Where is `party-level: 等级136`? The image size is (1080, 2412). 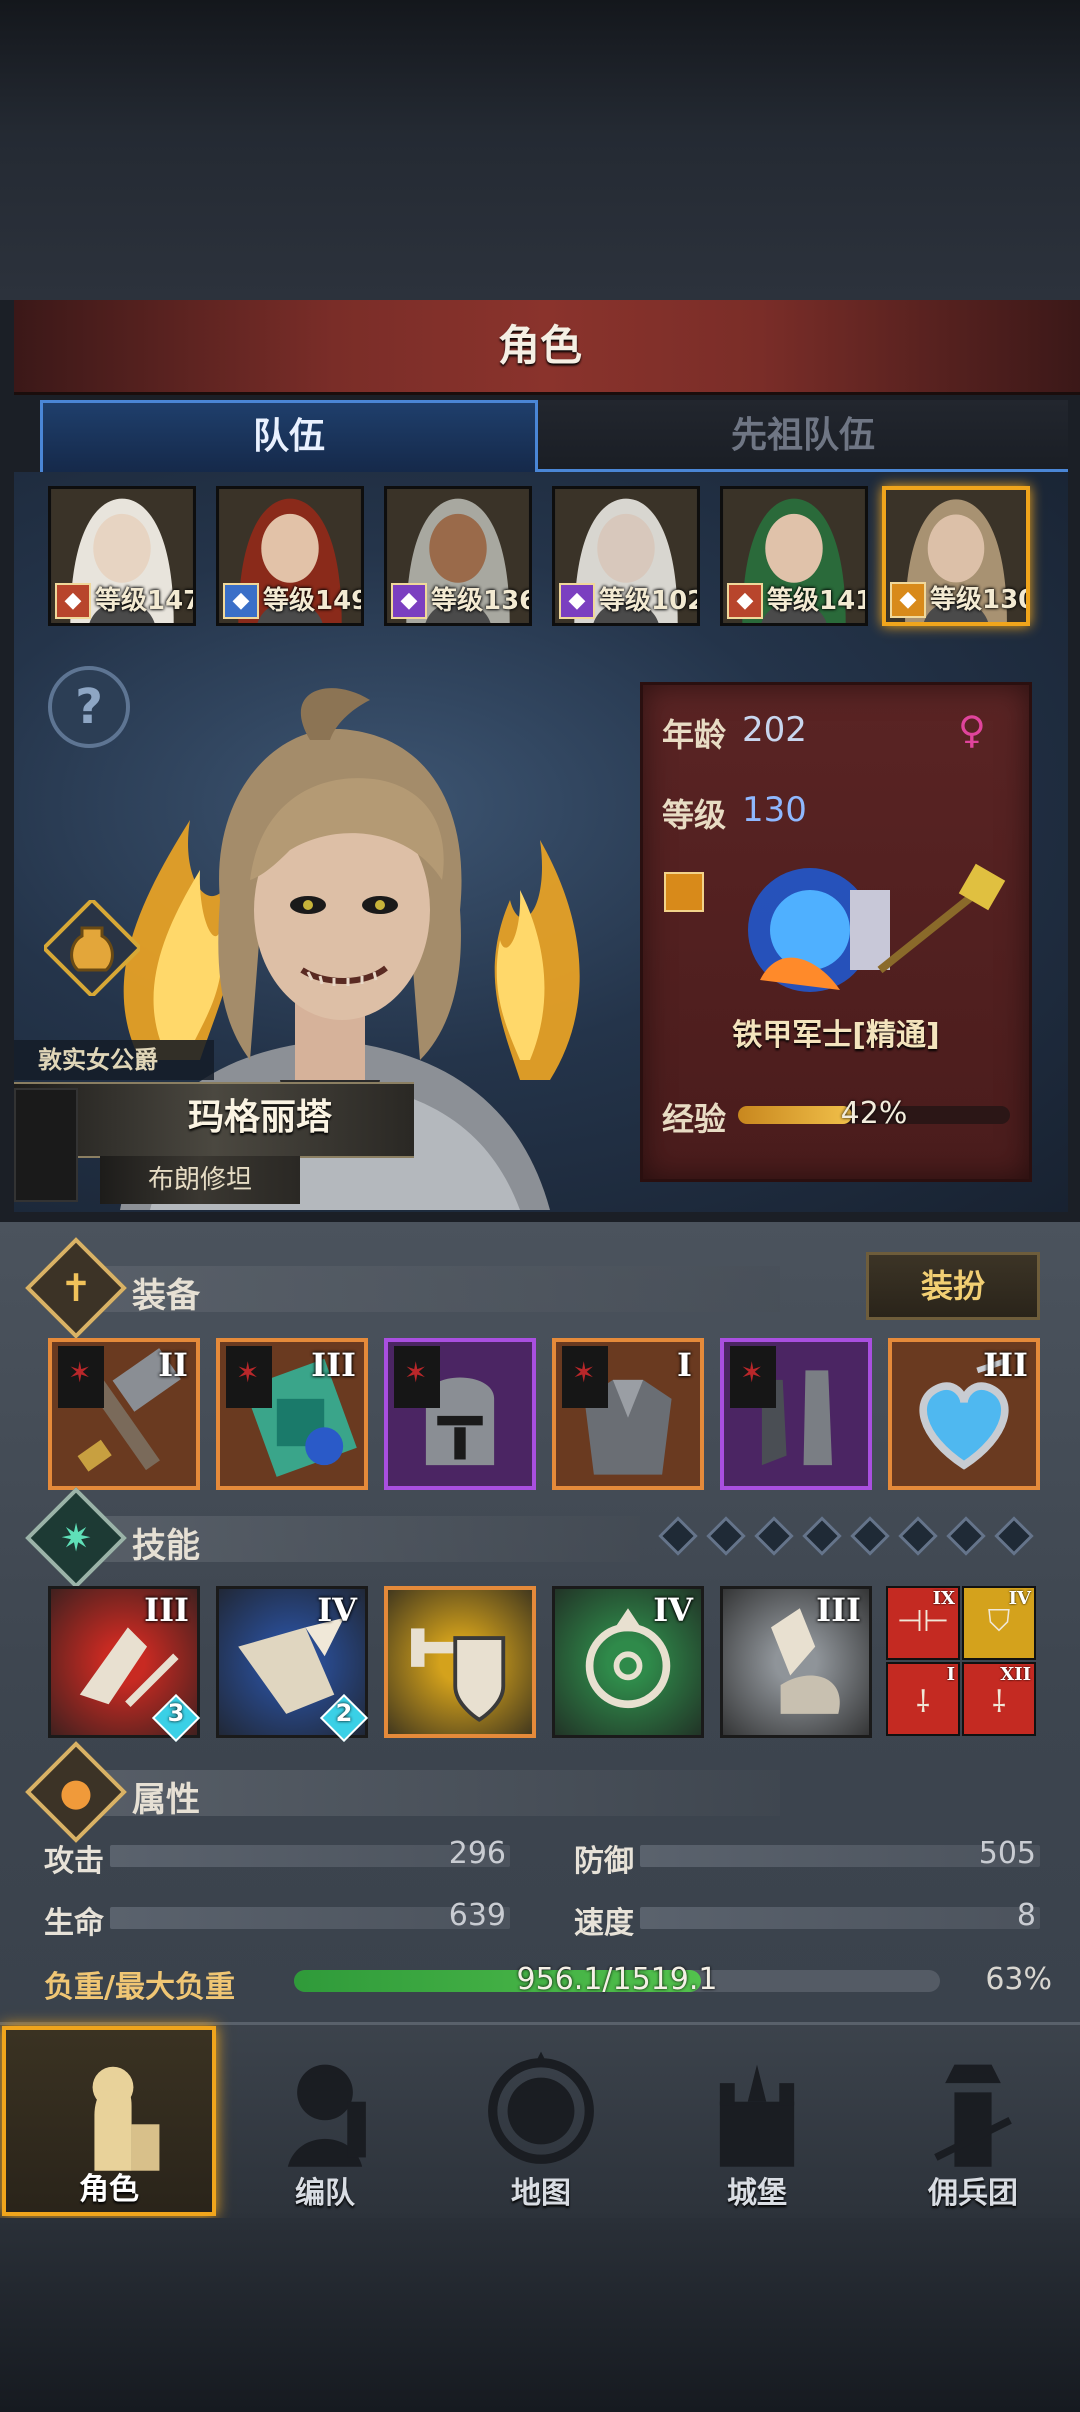 party-level: 等级136 is located at coordinates (481, 601).